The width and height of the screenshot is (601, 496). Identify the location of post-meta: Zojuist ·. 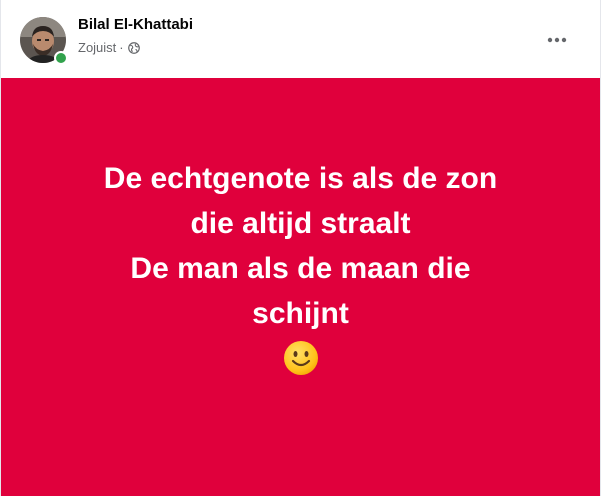
(109, 47).